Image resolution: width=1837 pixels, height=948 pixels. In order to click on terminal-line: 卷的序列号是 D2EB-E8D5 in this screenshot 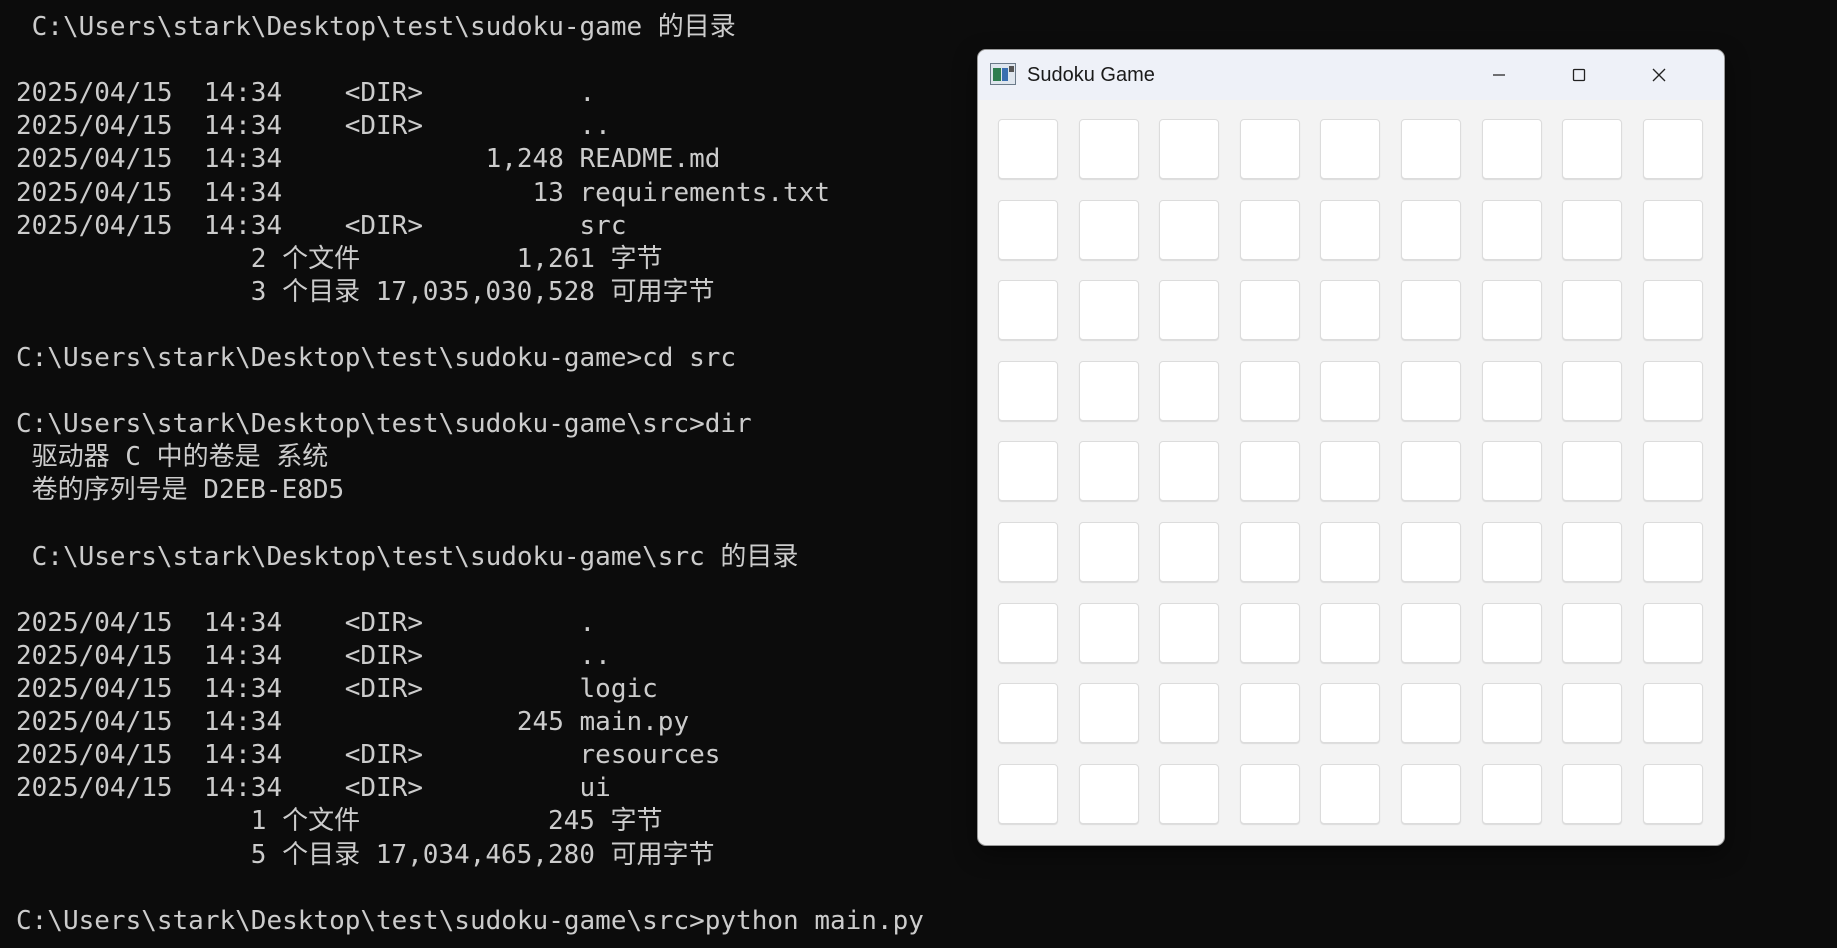, I will do `click(180, 490)`.